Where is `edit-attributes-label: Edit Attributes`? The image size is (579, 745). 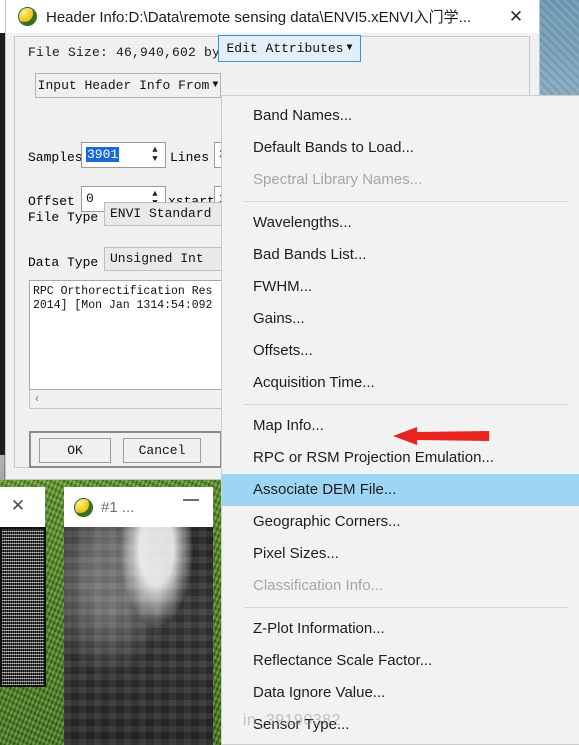 edit-attributes-label: Edit Attributes is located at coordinates (285, 48).